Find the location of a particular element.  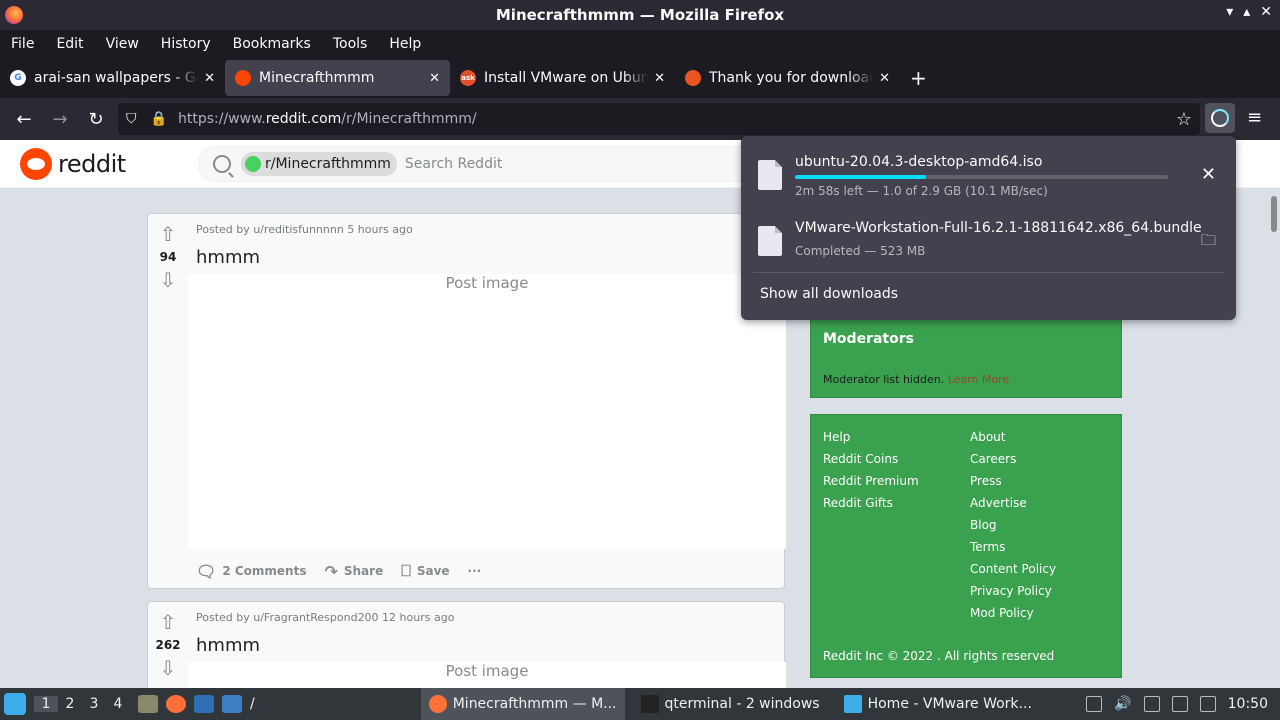

share-button: ↷ Share is located at coordinates (353, 571).